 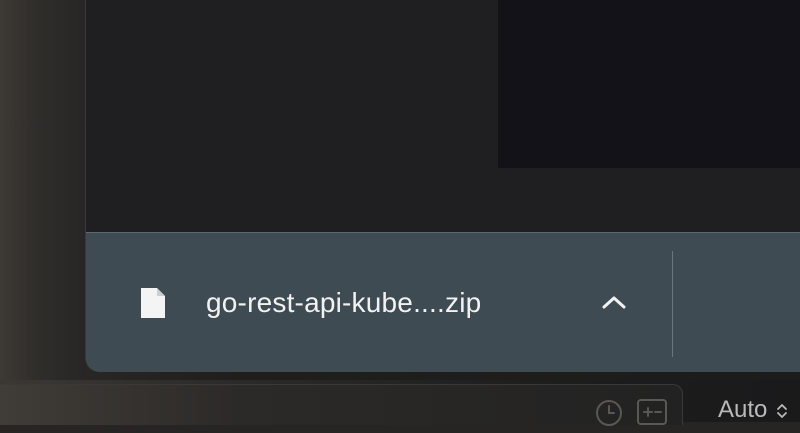 I want to click on auto-select: Auto, so click(x=753, y=410).